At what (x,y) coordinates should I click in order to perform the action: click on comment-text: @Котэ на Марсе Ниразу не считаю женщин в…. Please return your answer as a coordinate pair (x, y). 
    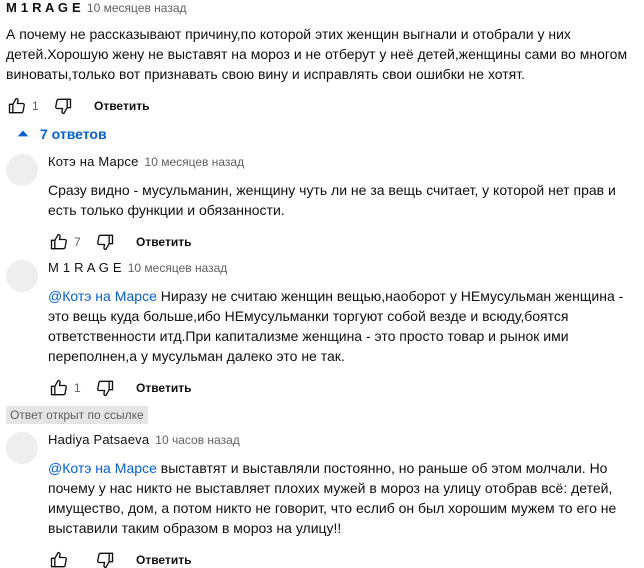
    Looking at the image, I should click on (343, 326).